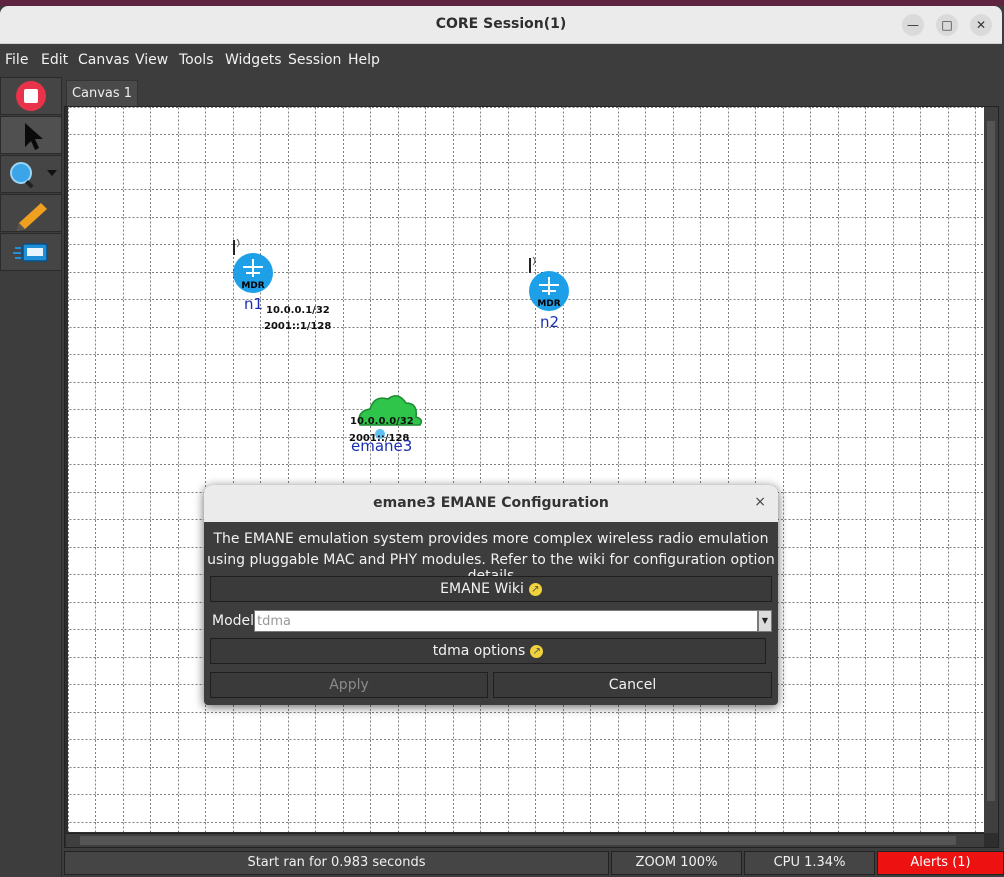  I want to click on tab-canvas-1: Canvas 1, so click(102, 93).